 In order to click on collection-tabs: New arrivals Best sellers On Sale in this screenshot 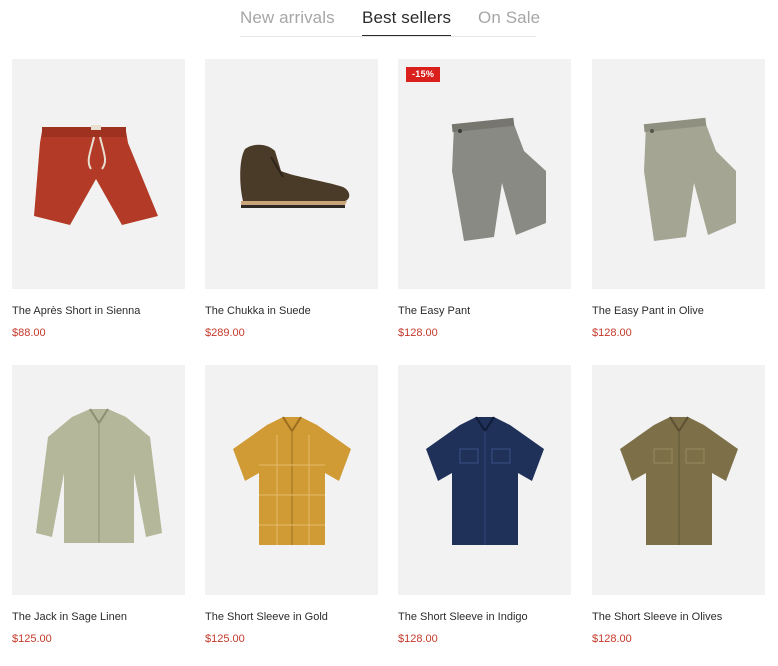, I will do `click(390, 18)`.